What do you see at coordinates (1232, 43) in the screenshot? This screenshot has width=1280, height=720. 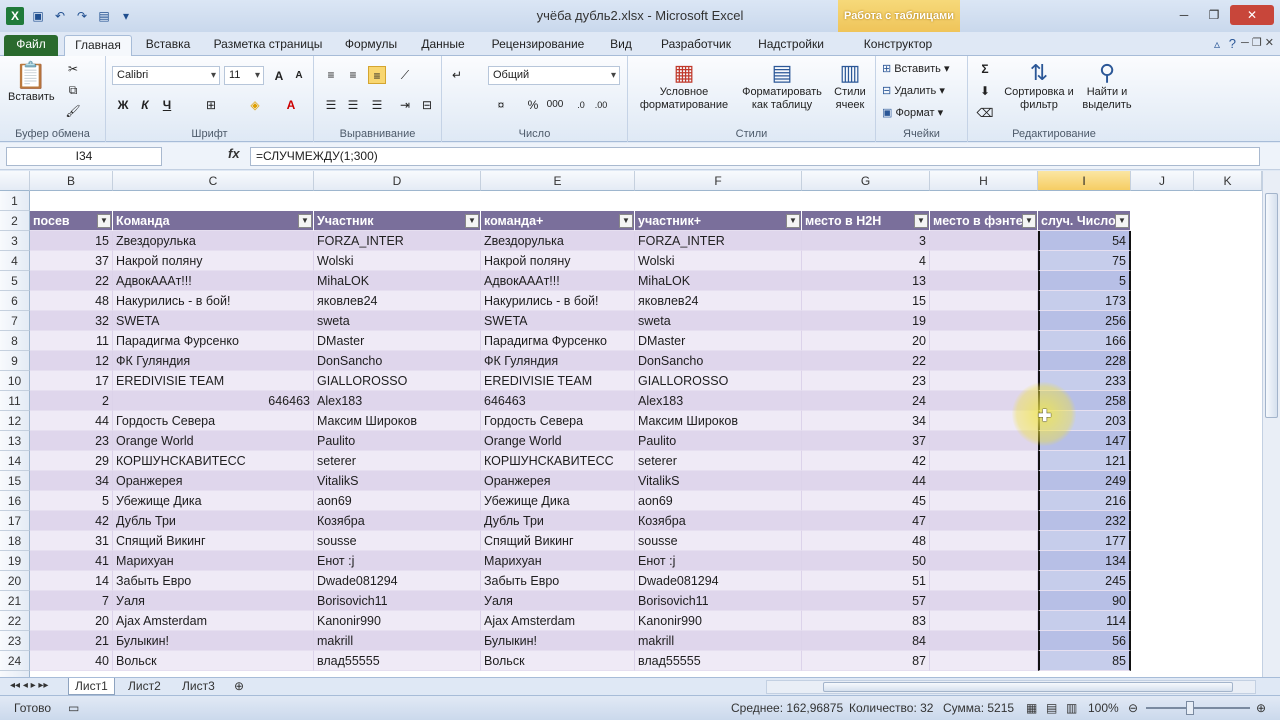 I see `help-icon: ?` at bounding box center [1232, 43].